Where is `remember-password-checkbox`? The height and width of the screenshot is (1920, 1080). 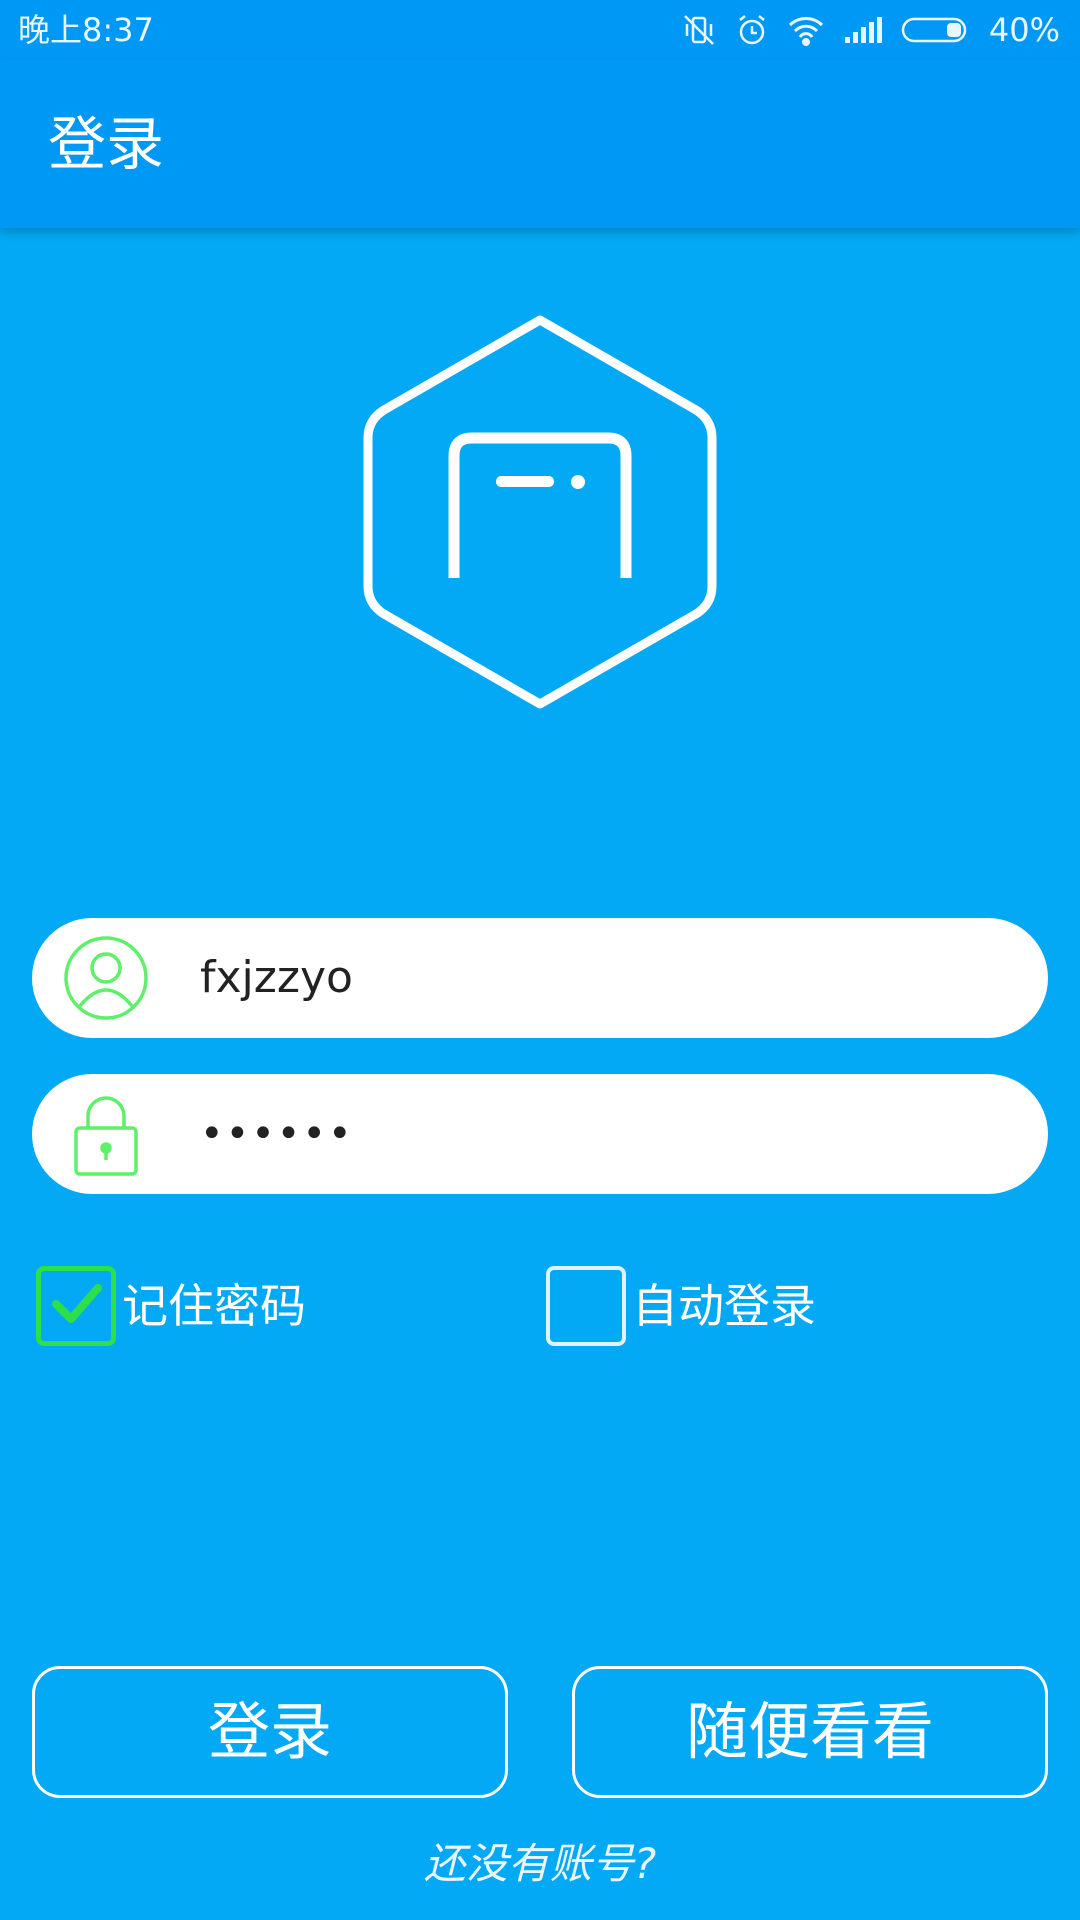 remember-password-checkbox is located at coordinates (76, 1306).